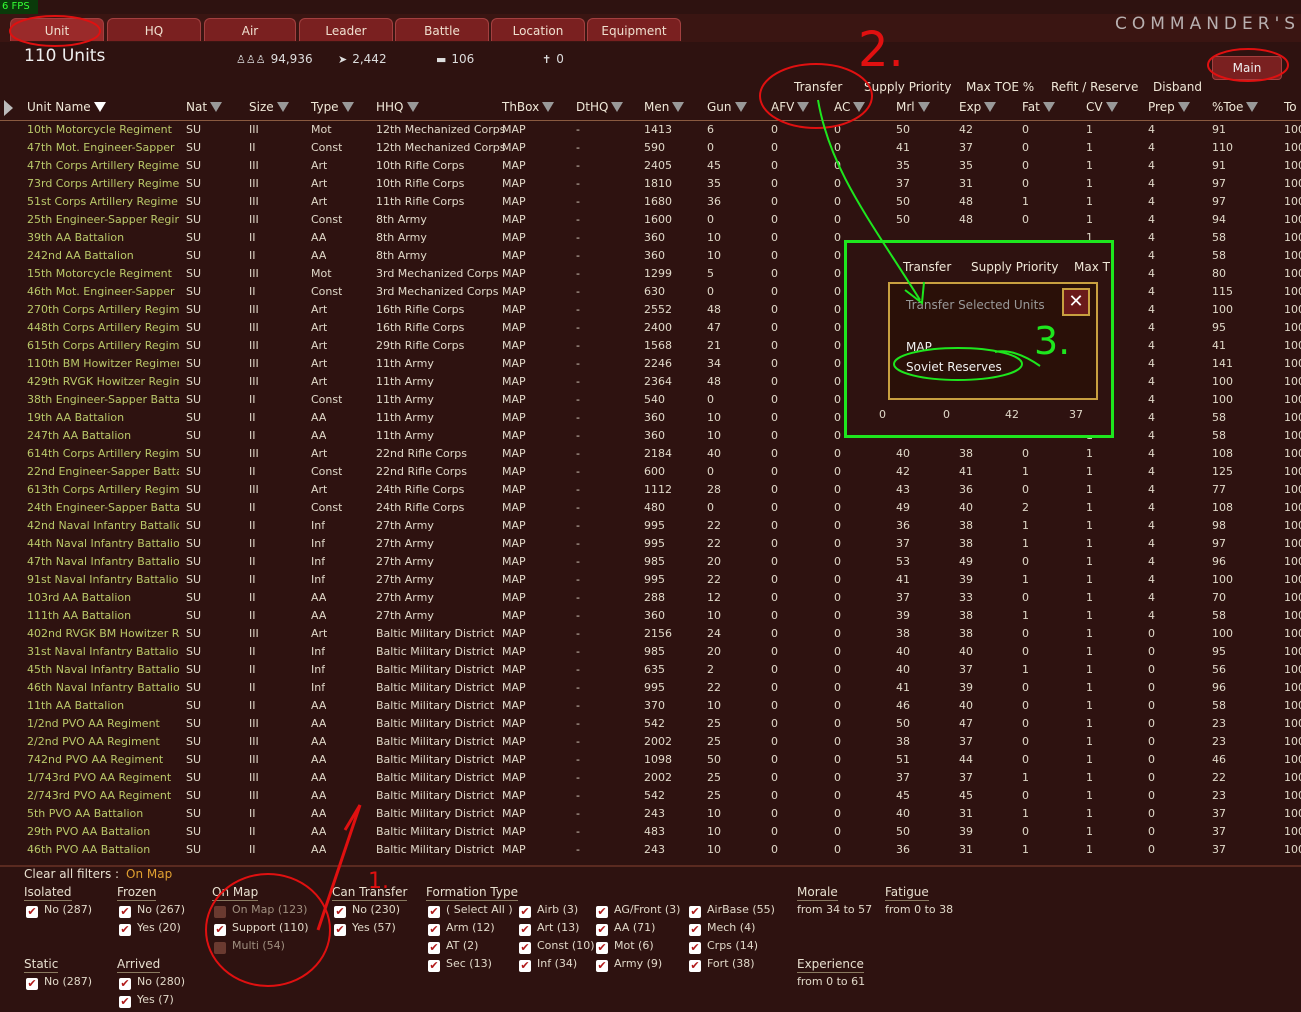 This screenshot has height=1012, width=1301. I want to click on filter-checkbox-static: ✔ No (287), so click(59, 982).